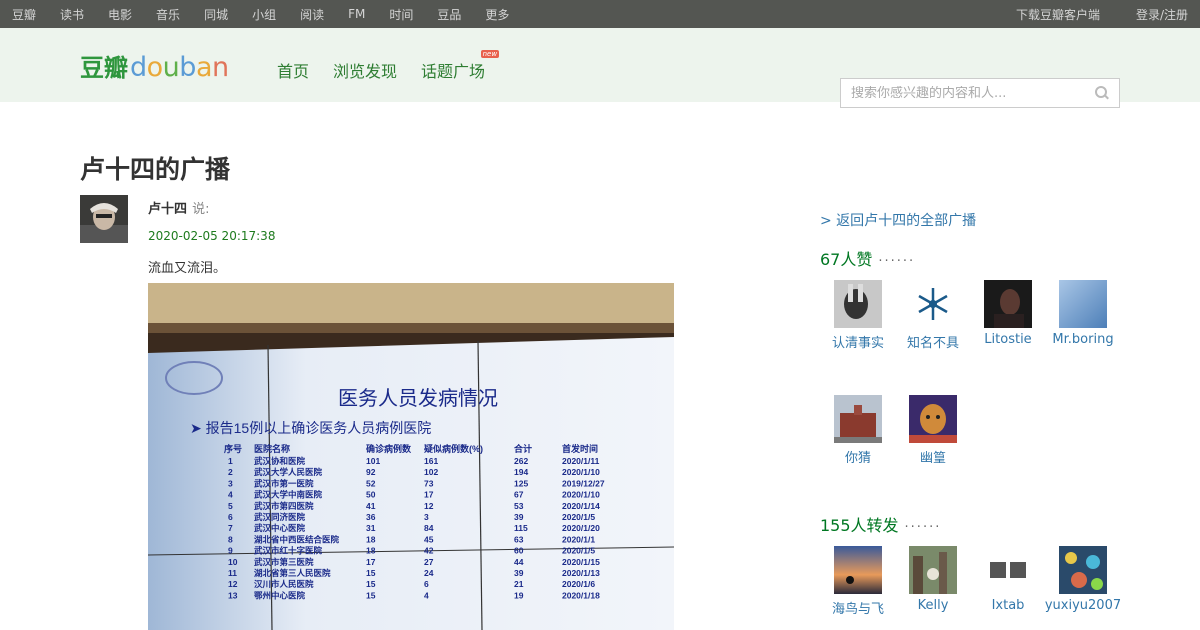 The height and width of the screenshot is (630, 1200). I want to click on image-table-cell: 27, so click(429, 562).